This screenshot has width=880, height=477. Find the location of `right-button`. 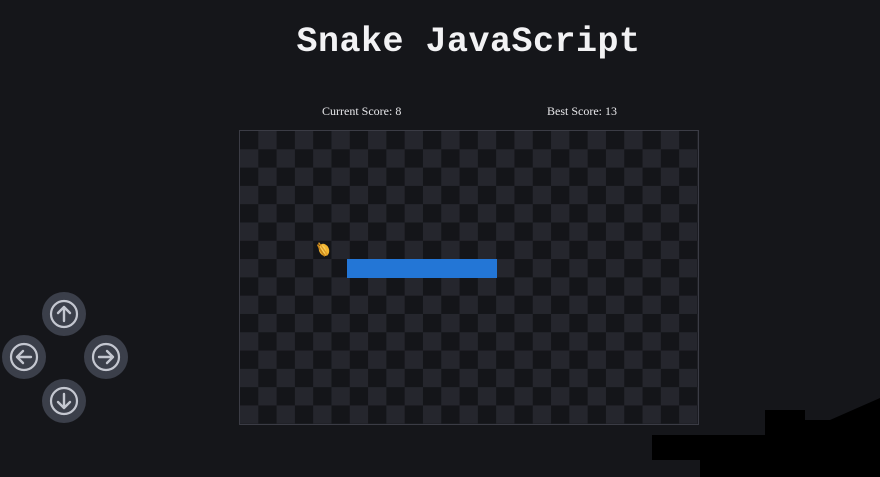

right-button is located at coordinates (106, 357).